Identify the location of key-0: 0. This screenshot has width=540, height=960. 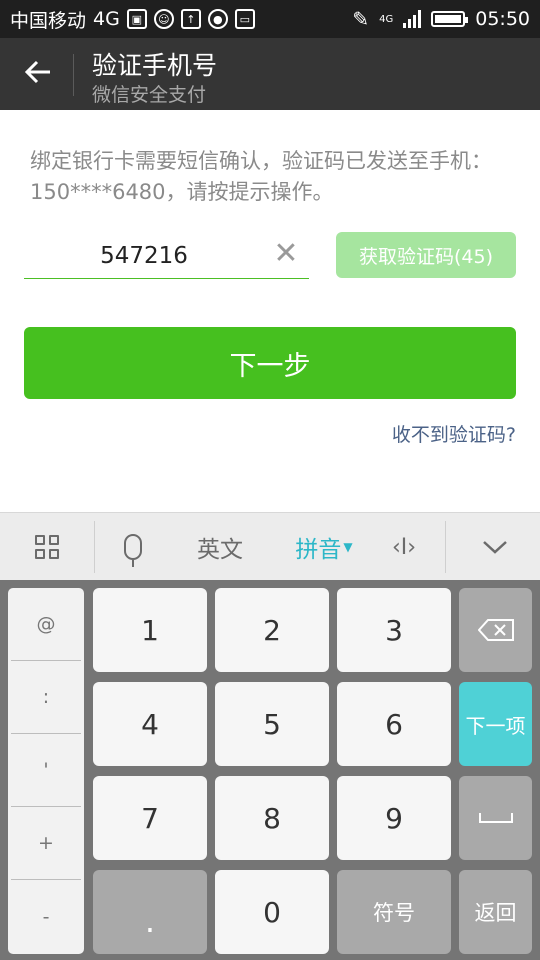
(272, 912).